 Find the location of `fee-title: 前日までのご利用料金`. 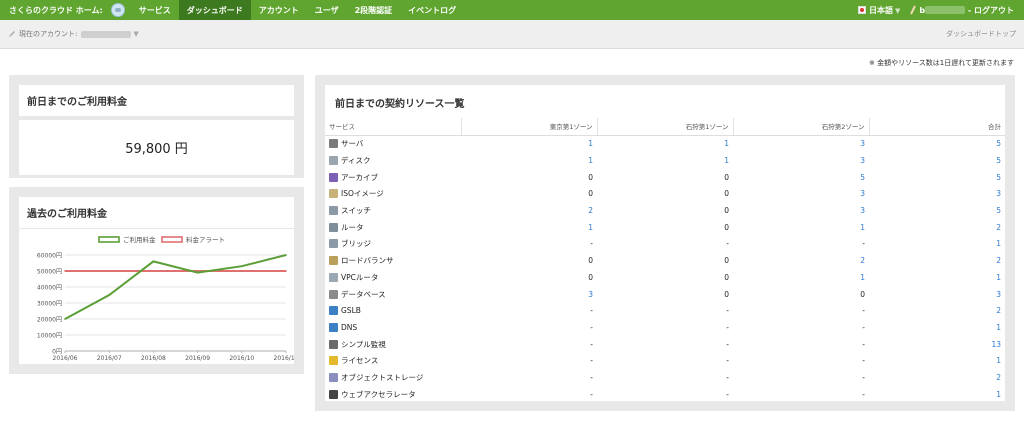

fee-title: 前日までのご利用料金 is located at coordinates (156, 101).